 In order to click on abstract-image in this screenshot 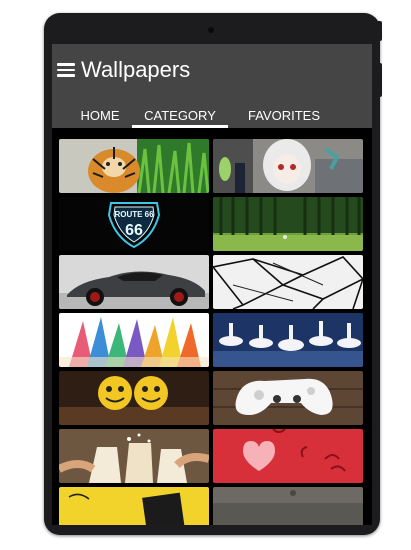, I will do `click(288, 282)`.